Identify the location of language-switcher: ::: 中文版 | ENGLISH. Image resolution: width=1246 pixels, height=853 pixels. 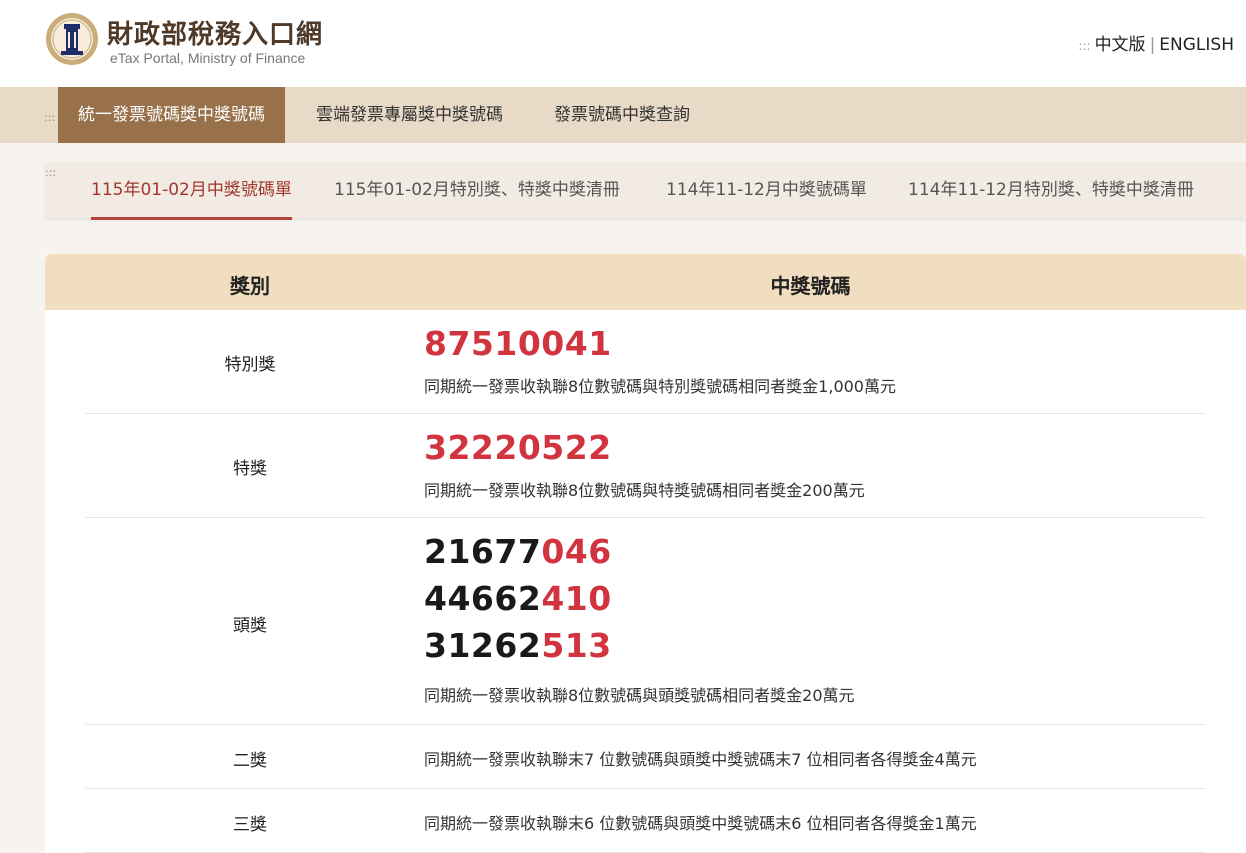
(1156, 42).